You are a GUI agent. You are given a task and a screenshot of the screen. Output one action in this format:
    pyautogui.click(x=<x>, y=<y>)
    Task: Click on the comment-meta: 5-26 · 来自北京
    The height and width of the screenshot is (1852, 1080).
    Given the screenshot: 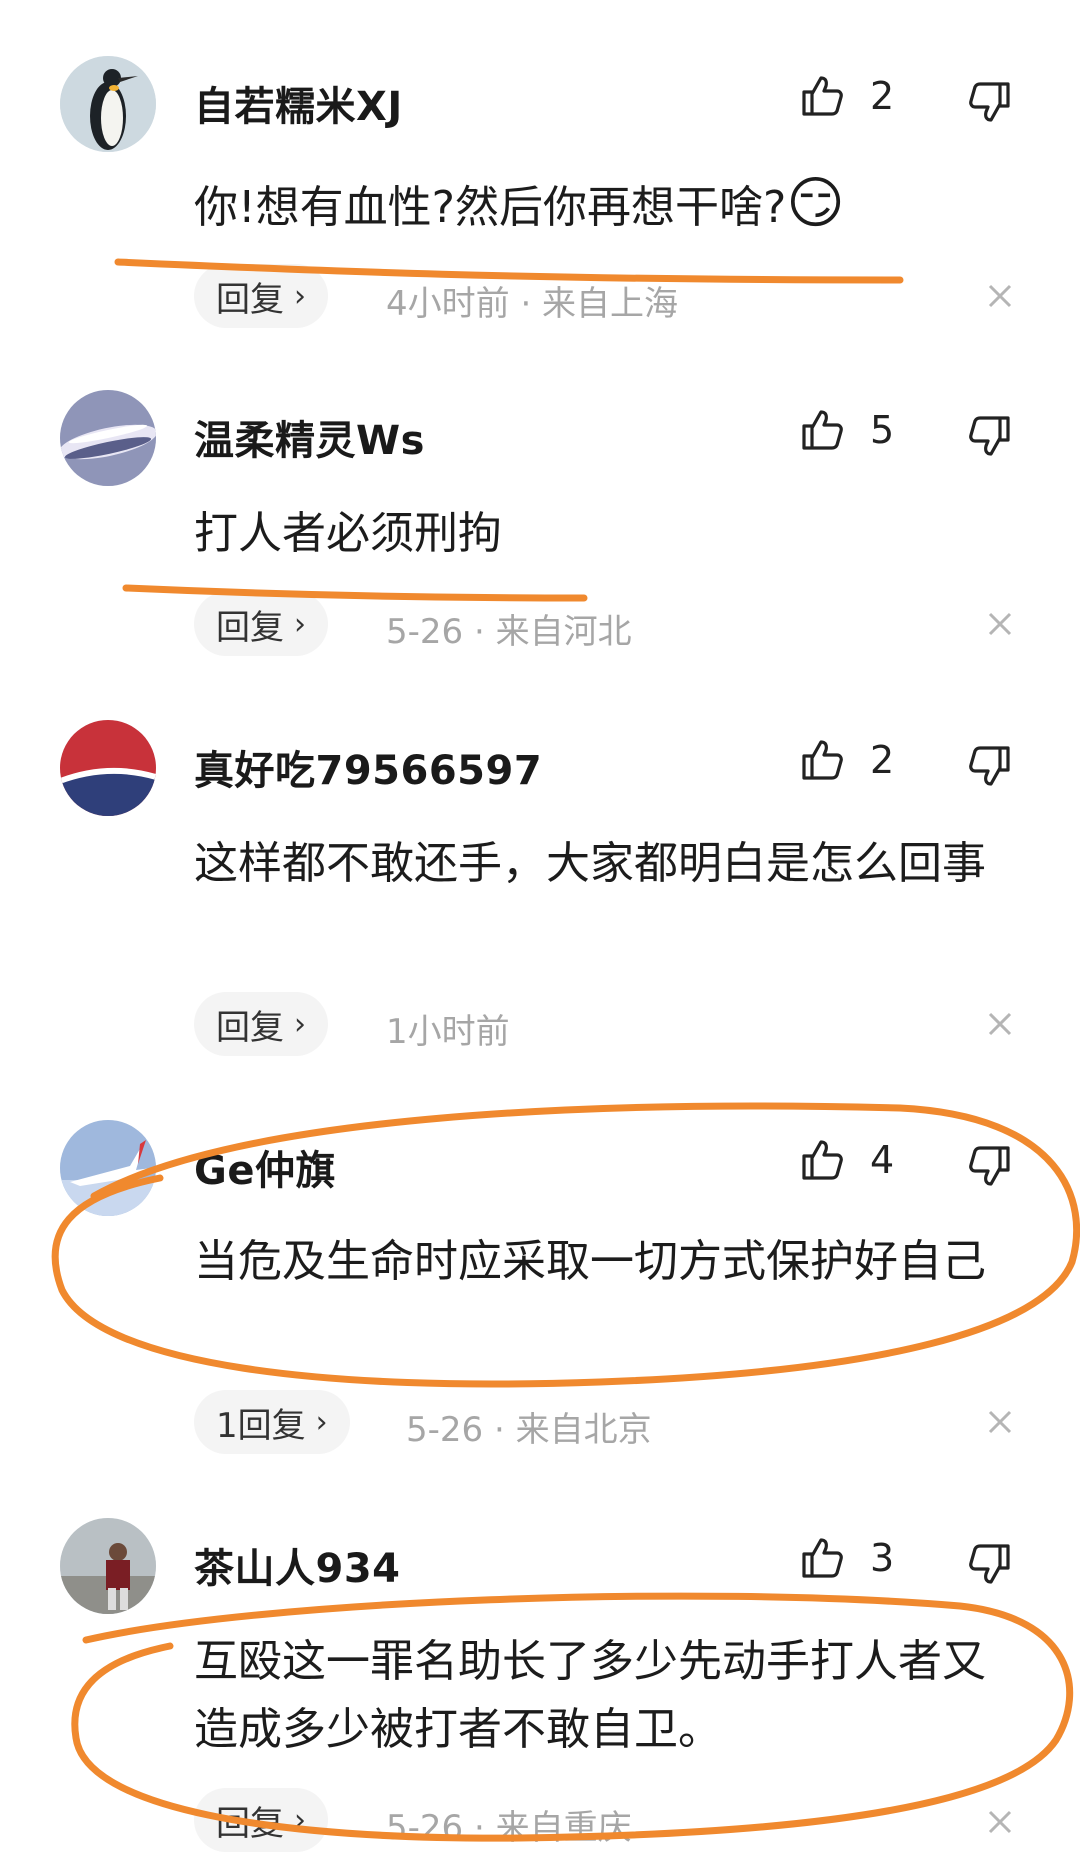 What is the action you would take?
    pyautogui.click(x=529, y=1430)
    